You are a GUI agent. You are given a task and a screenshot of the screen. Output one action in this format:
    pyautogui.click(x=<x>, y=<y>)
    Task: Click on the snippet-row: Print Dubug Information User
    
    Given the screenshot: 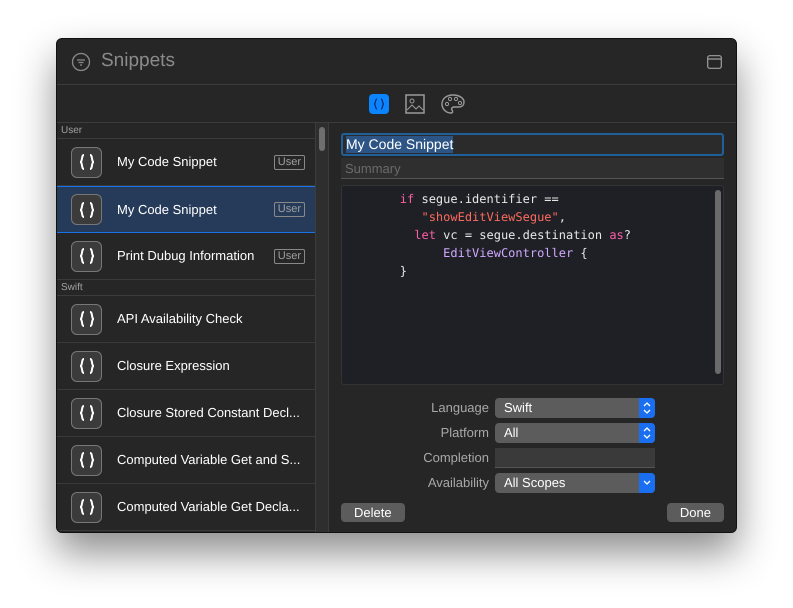 What is the action you would take?
    pyautogui.click(x=186, y=256)
    